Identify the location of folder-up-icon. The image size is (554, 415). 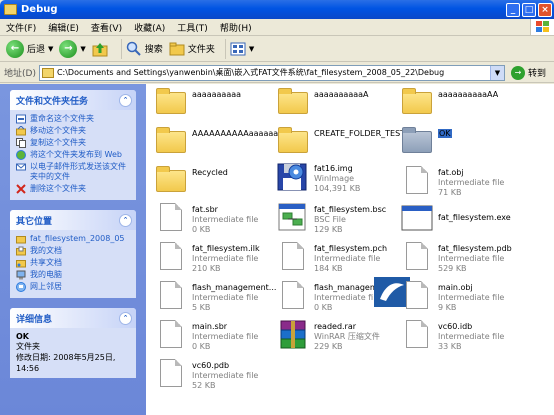
(100, 49).